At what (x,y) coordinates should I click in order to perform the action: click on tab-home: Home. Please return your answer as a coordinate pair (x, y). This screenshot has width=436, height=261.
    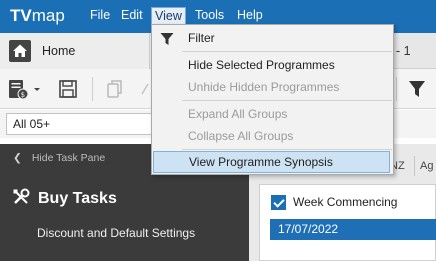
    Looking at the image, I should click on (75, 51).